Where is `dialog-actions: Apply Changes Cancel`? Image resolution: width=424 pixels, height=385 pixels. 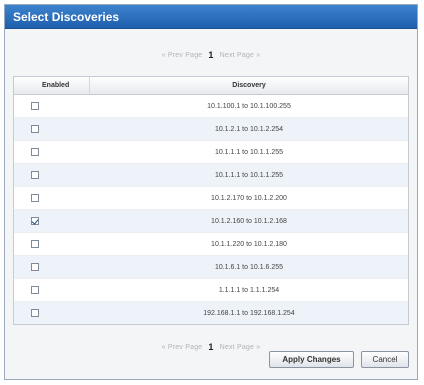 dialog-actions: Apply Changes Cancel is located at coordinates (339, 359).